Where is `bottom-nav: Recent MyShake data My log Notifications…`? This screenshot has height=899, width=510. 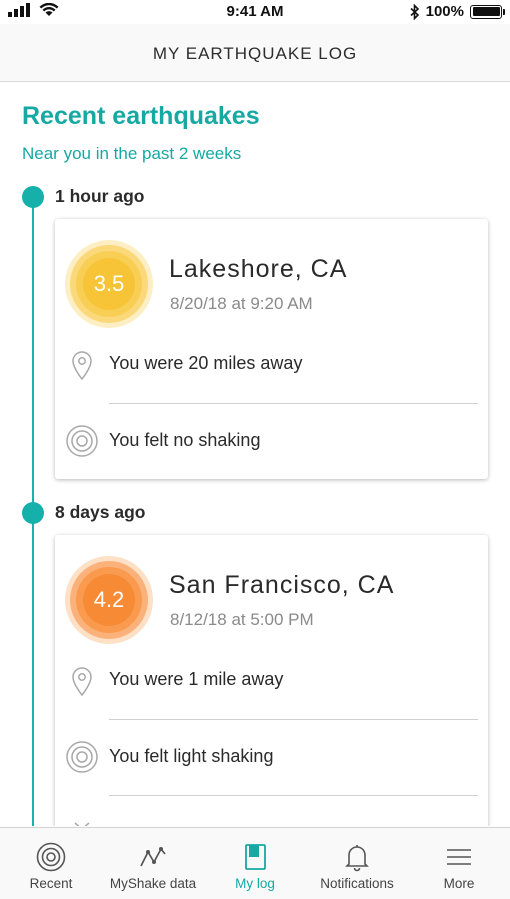 bottom-nav: Recent MyShake data My log Notifications… is located at coordinates (255, 863).